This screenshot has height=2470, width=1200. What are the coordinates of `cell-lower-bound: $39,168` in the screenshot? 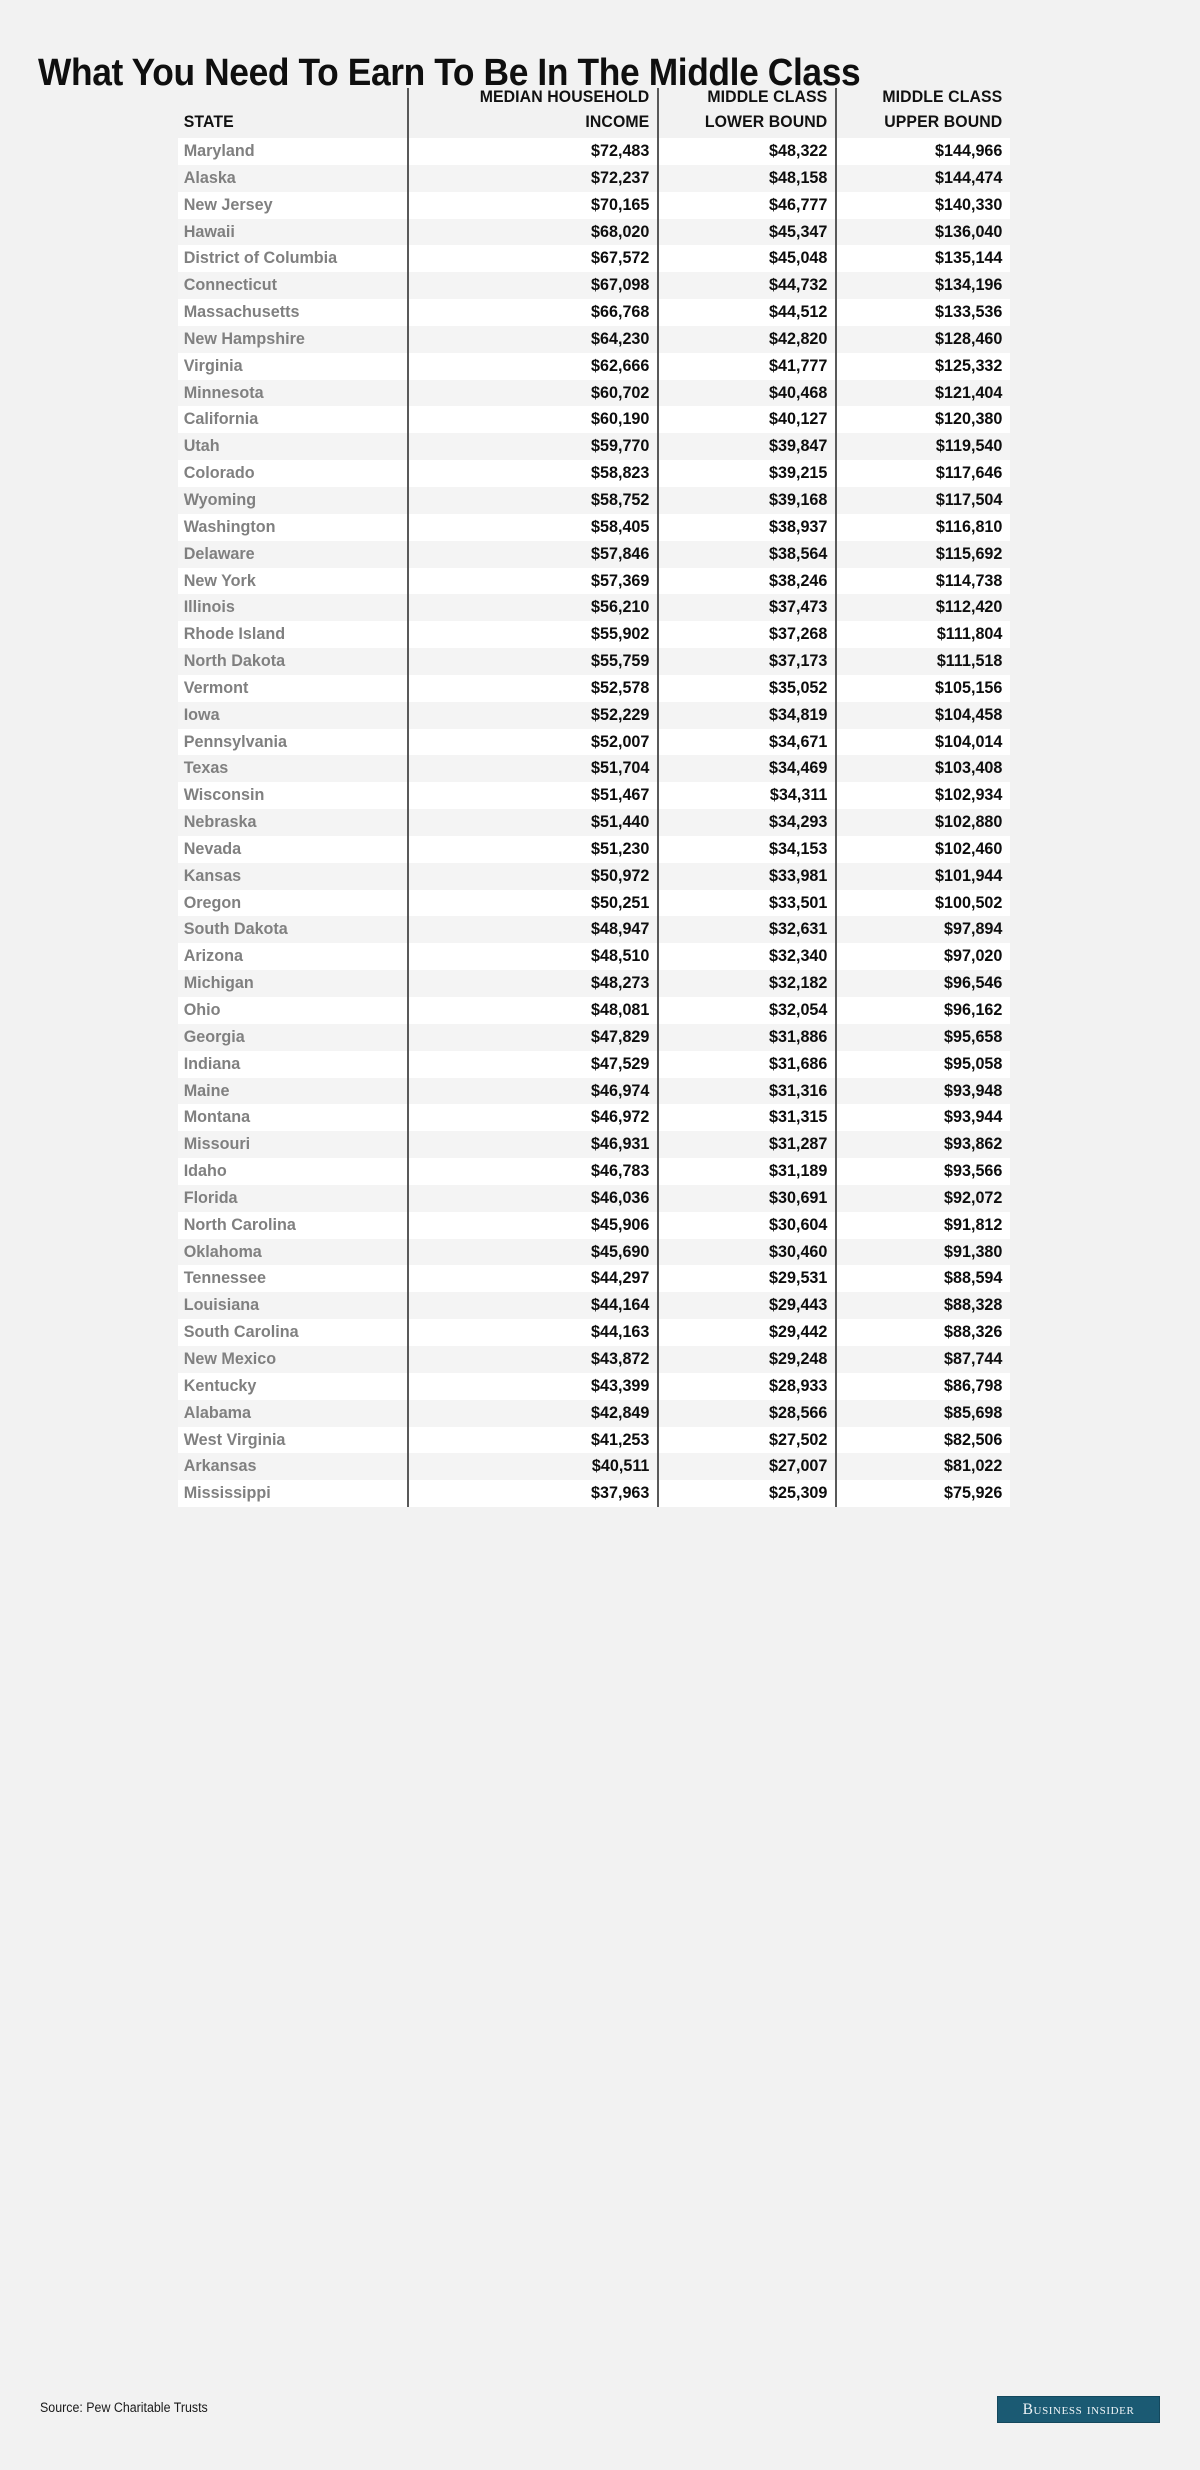 It's located at (746, 500).